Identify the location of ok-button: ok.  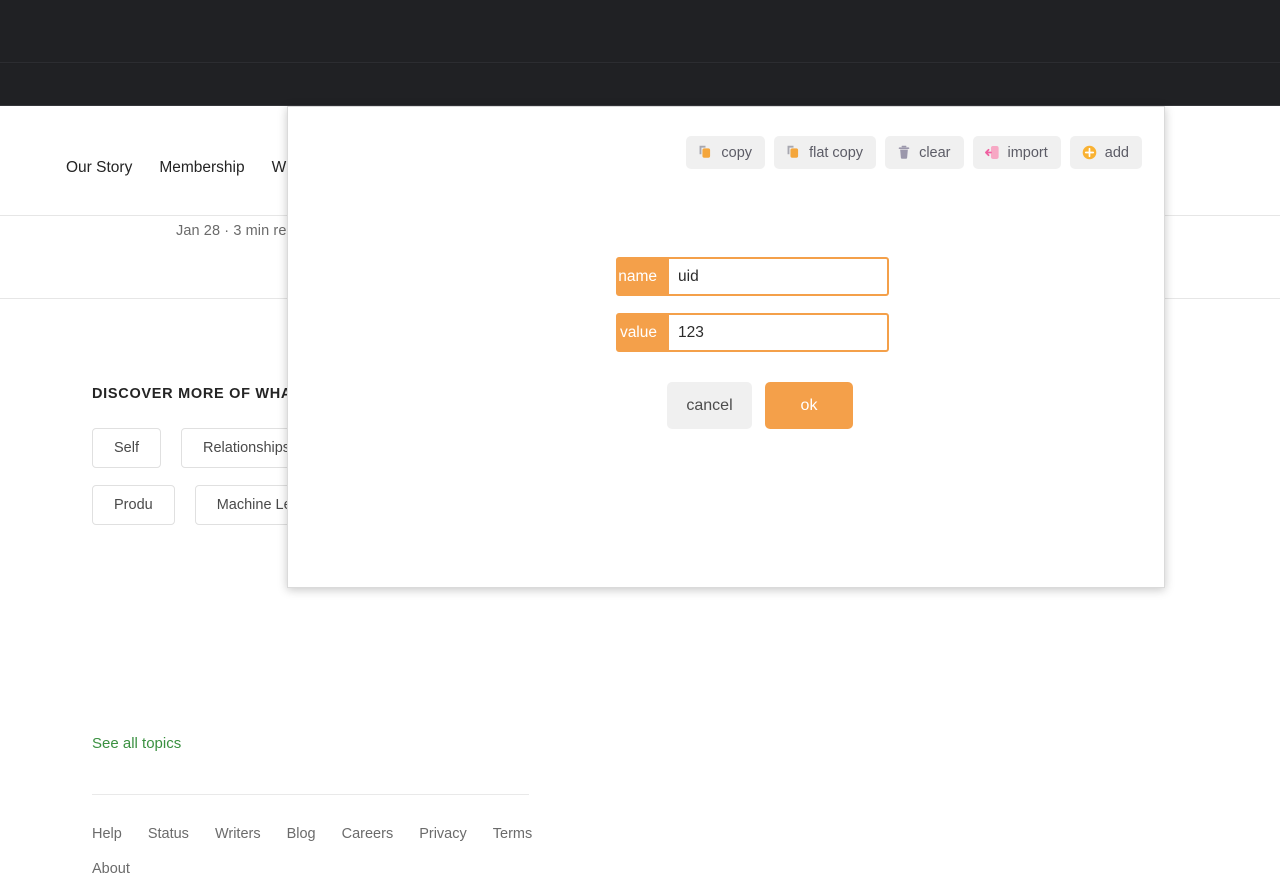
(809, 405).